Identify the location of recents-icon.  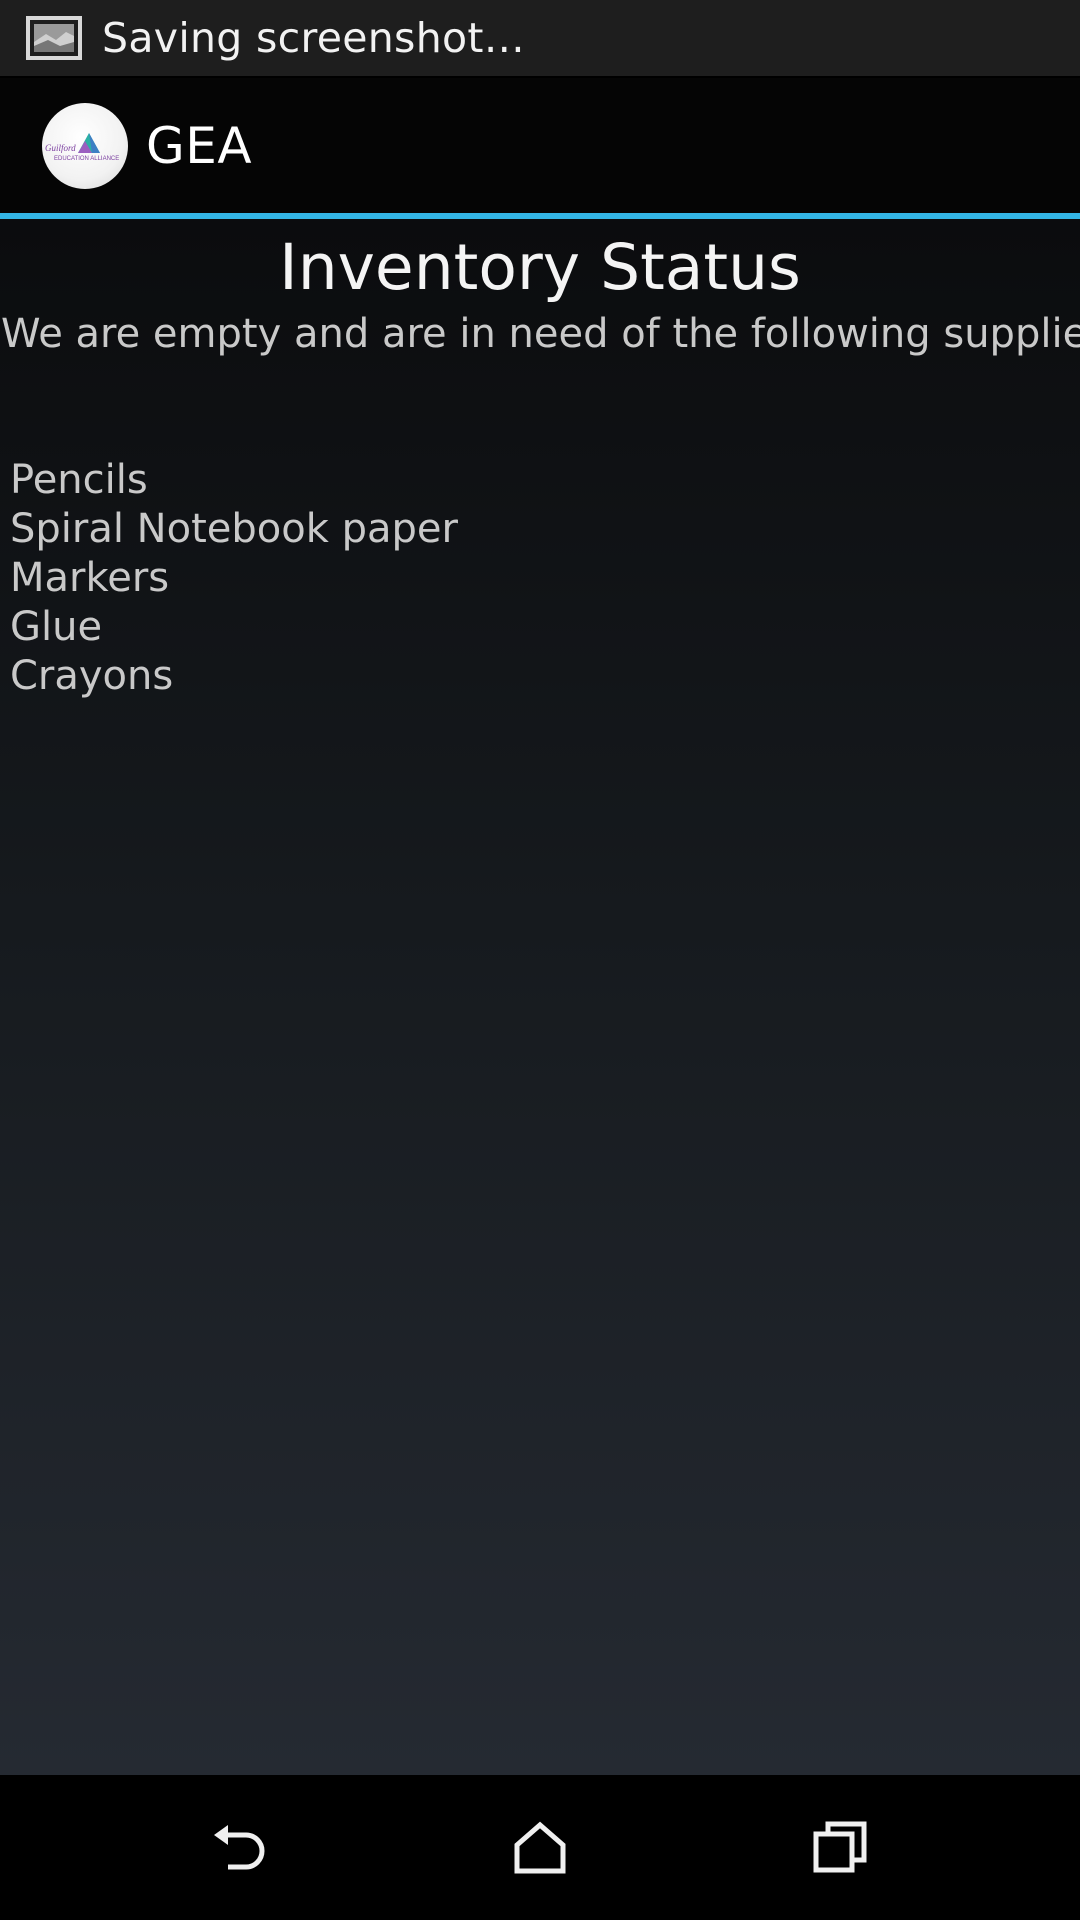
(840, 1850).